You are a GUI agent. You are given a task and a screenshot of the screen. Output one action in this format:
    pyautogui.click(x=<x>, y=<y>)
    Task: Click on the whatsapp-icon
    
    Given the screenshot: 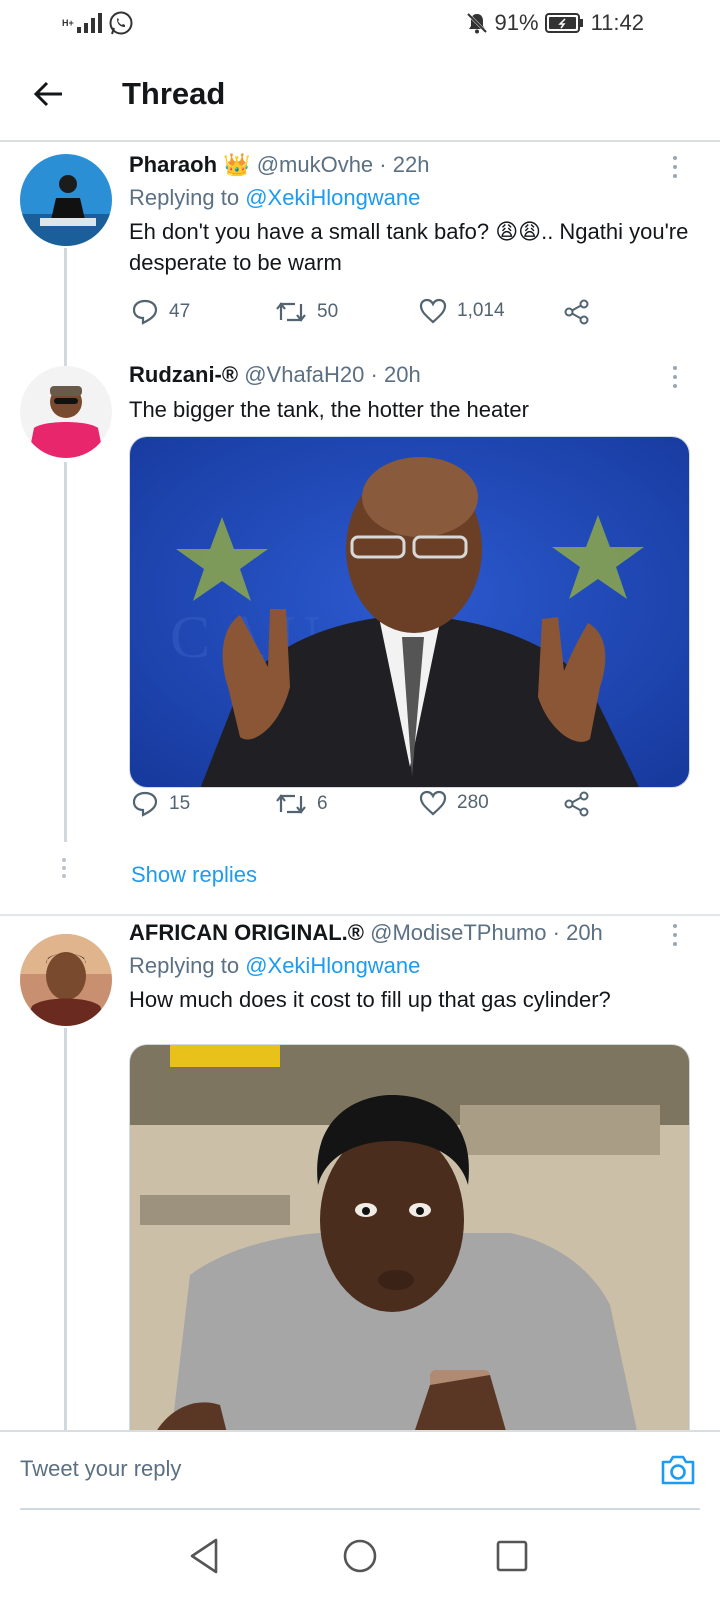 What is the action you would take?
    pyautogui.click(x=121, y=23)
    